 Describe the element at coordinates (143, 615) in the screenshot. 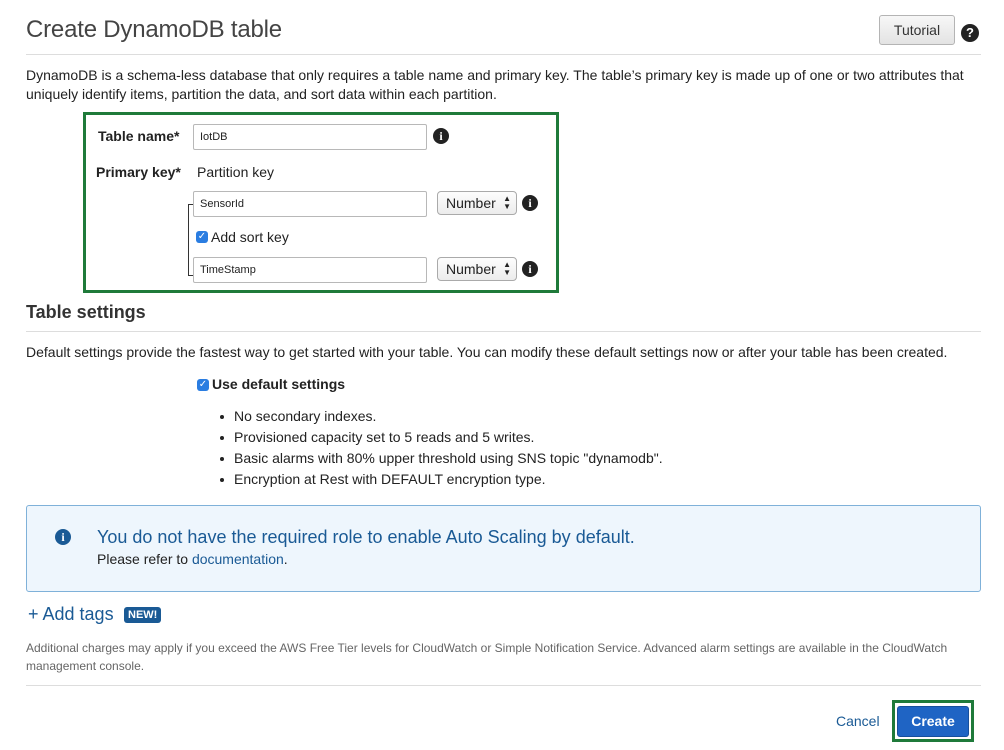

I see `new-badge: NEW!` at that location.